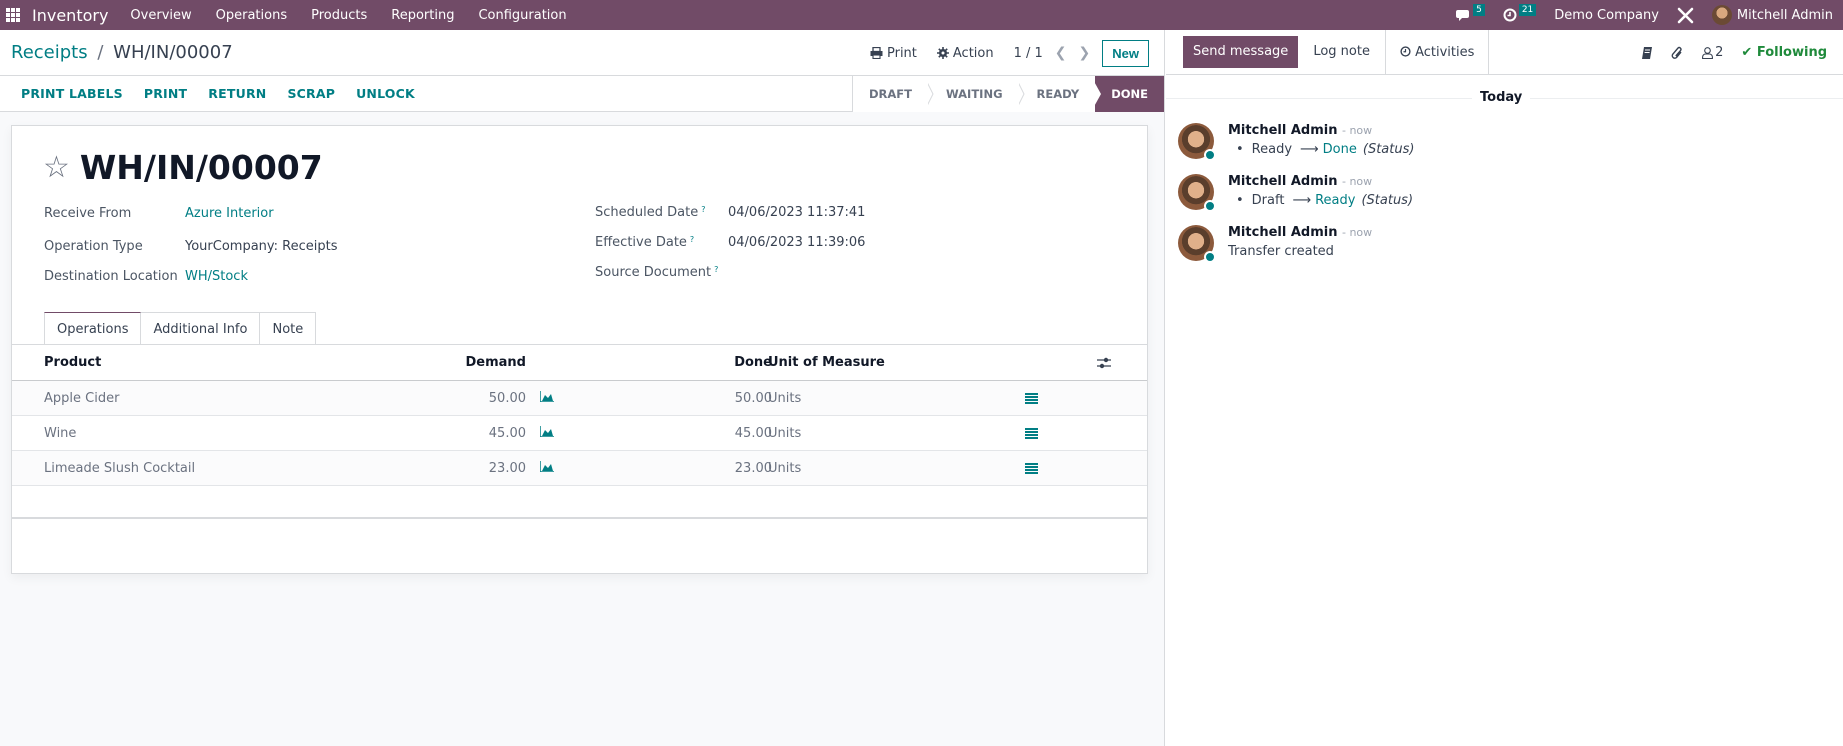 The width and height of the screenshot is (1843, 746). I want to click on table-row: Apple Cider 50.00 50.00 Units, so click(579, 398).